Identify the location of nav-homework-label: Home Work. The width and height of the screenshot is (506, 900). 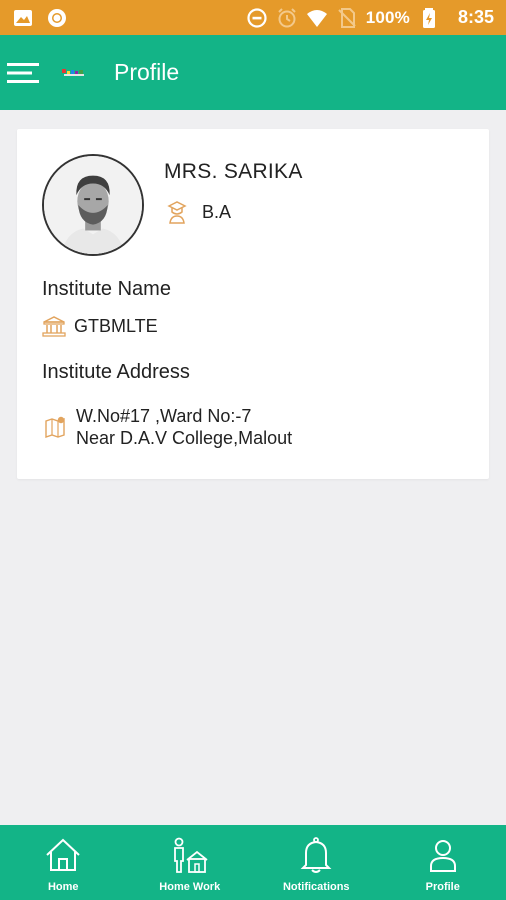
(190, 887).